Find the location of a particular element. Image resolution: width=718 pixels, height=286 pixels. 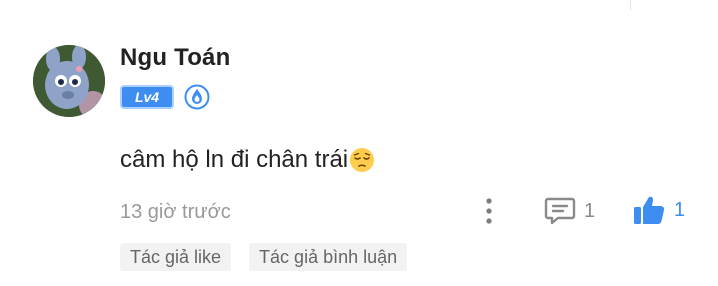

author-replied-tag: Tác giả bình luận is located at coordinates (328, 257).